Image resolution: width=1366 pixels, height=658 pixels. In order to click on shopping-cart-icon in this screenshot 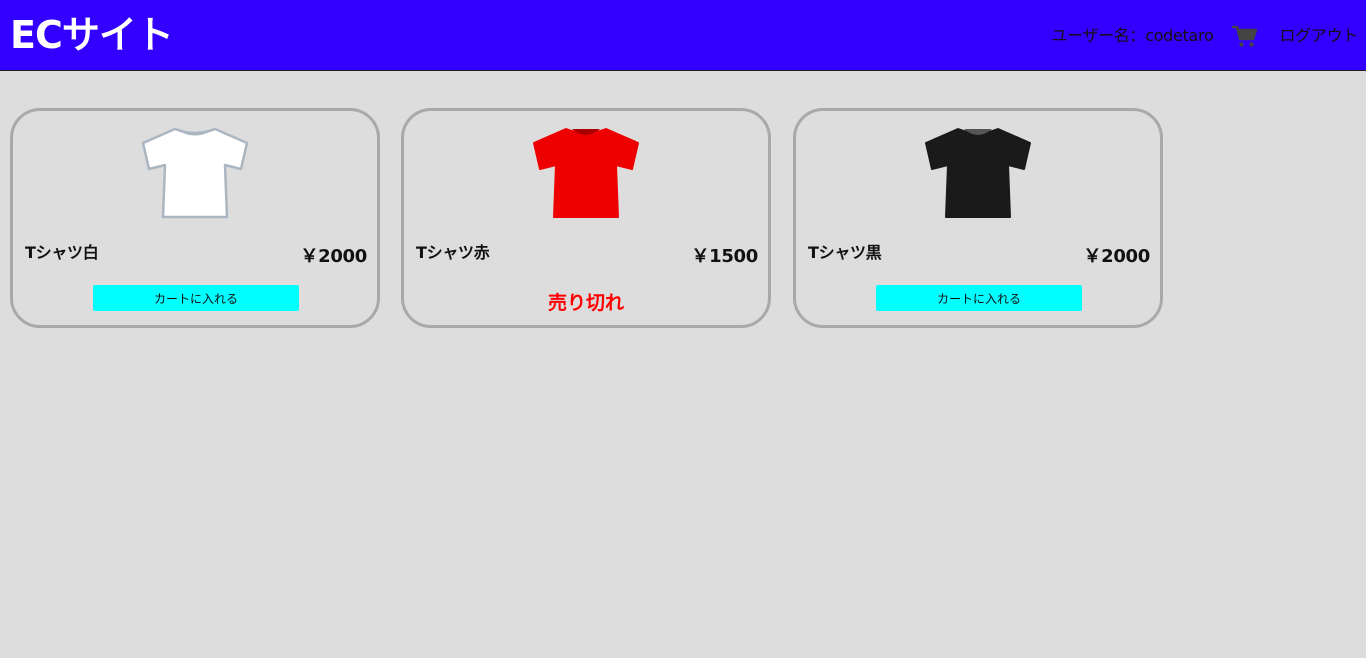, I will do `click(1245, 36)`.